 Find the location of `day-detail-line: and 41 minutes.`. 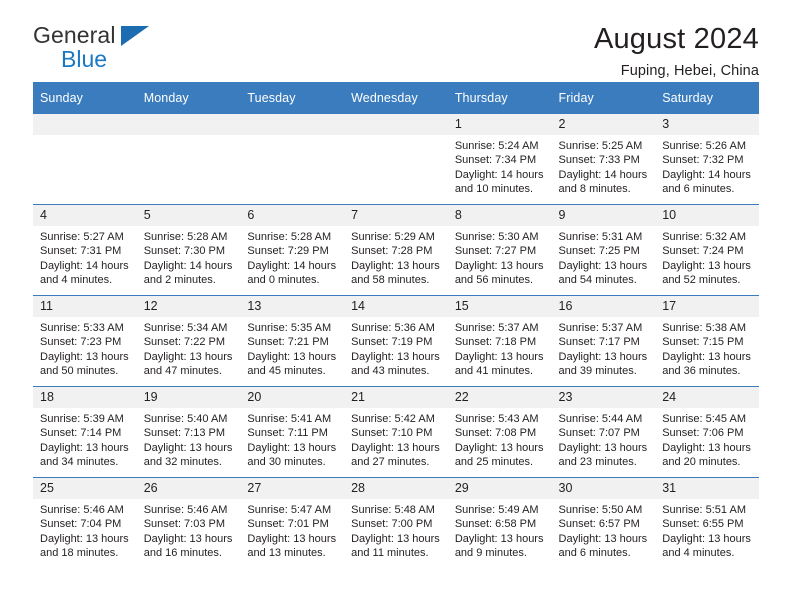

day-detail-line: and 41 minutes. is located at coordinates (494, 371).